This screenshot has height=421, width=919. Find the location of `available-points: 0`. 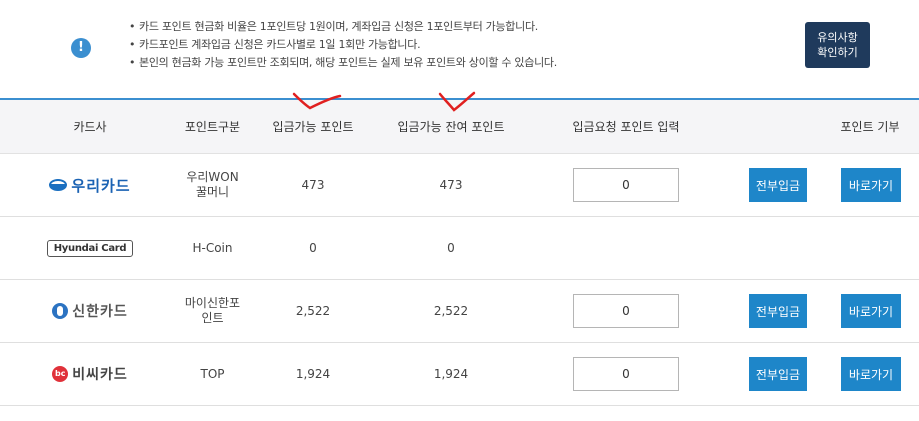

available-points: 0 is located at coordinates (313, 248).